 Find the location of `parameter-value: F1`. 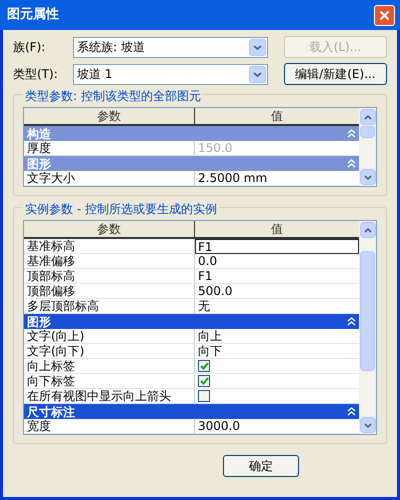

parameter-value: F1 is located at coordinates (205, 276).